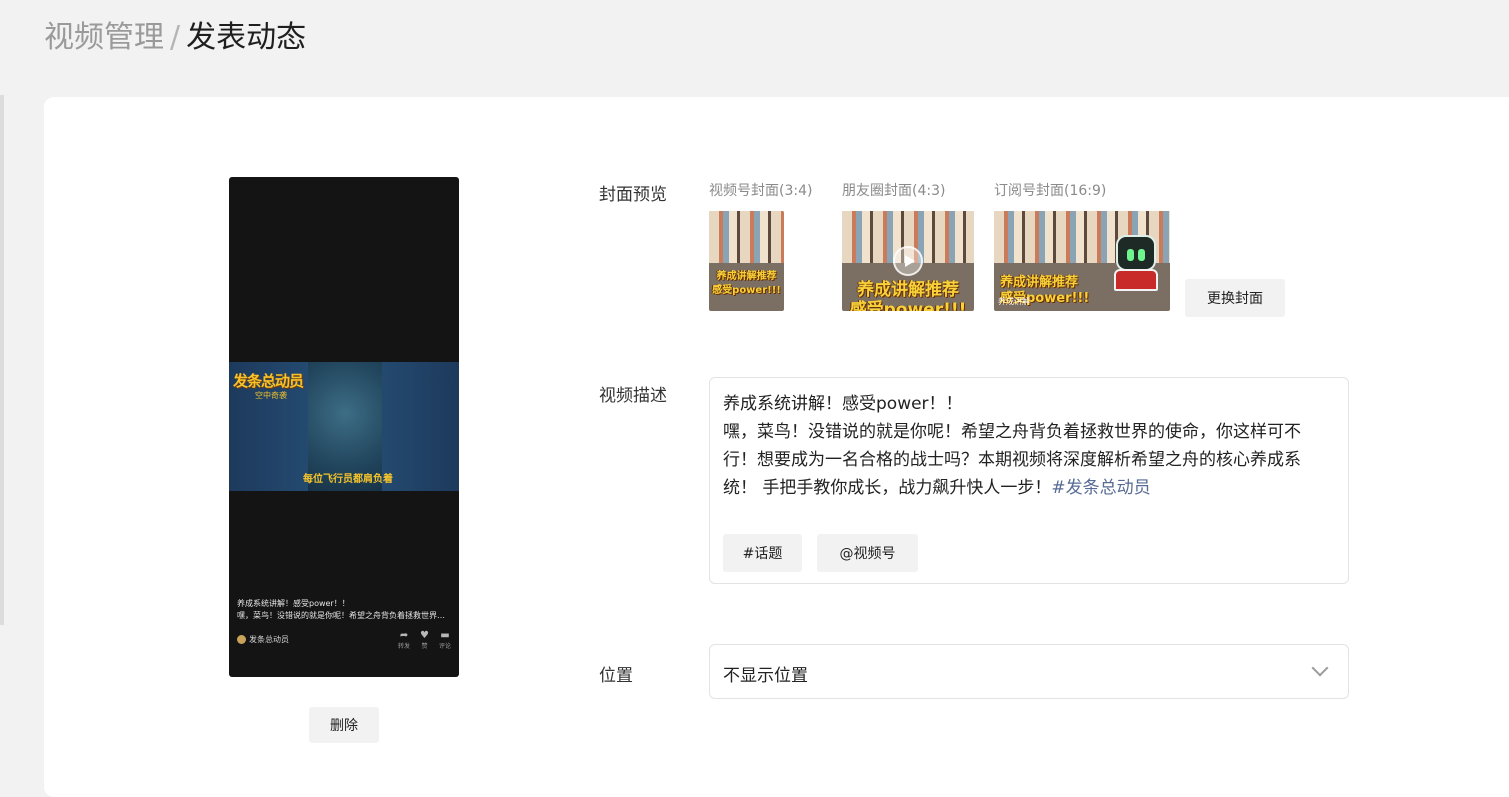 The image size is (1509, 797). Describe the element at coordinates (765, 676) in the screenshot. I see `location-value: 不显示位置` at that location.